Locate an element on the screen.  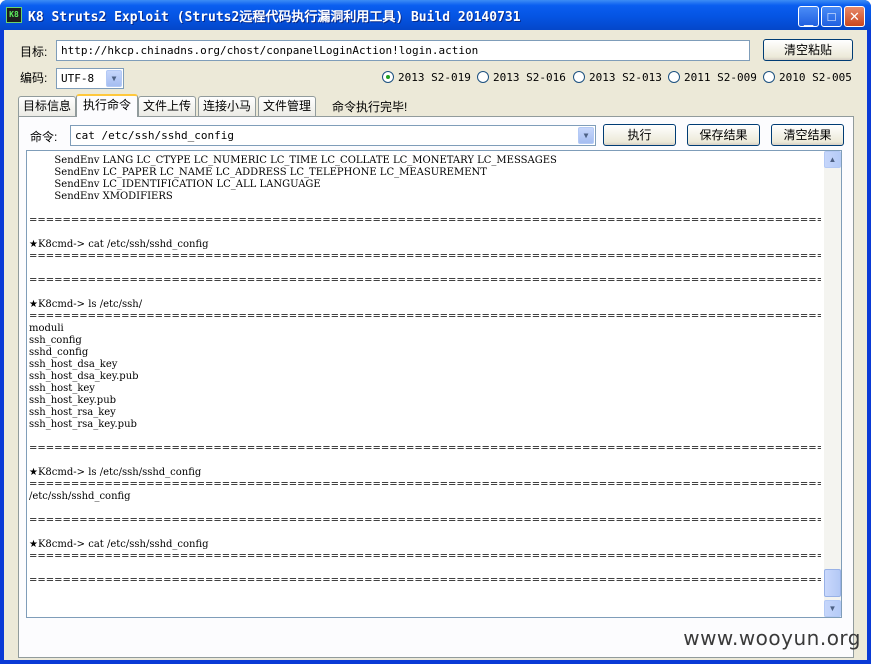
exploit-radio-label: 2013 S2-016 is located at coordinates (529, 77).